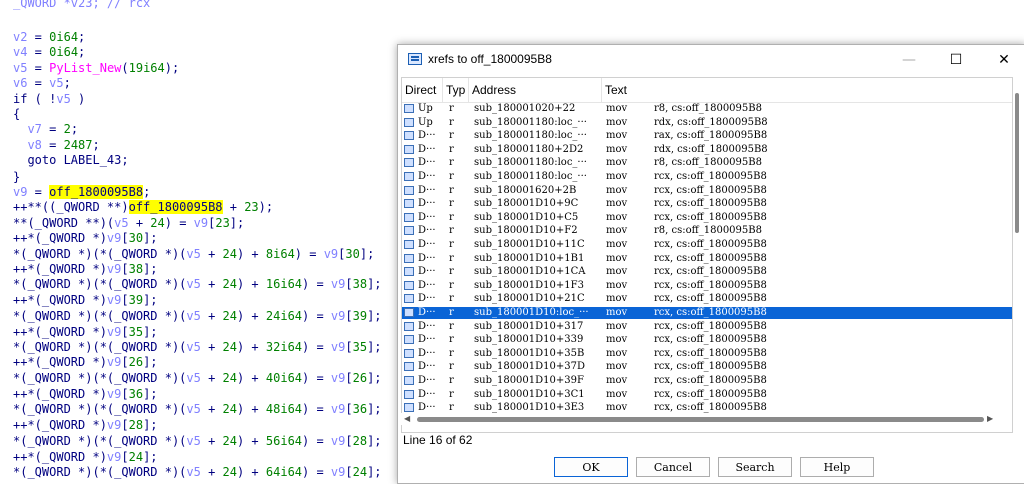 Image resolution: width=1024 pixels, height=484 pixels. What do you see at coordinates (673, 467) in the screenshot?
I see `cancel-button: Cancel` at bounding box center [673, 467].